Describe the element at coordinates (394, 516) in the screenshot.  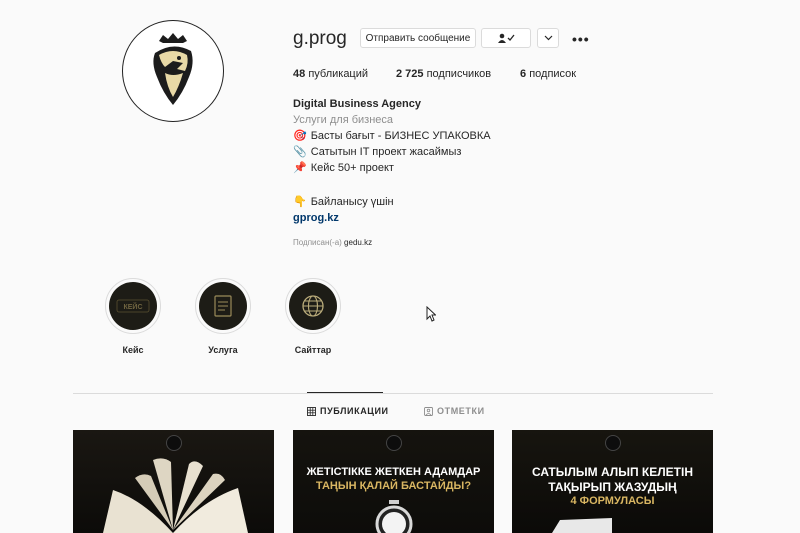
I see `alarm-clock-icon` at that location.